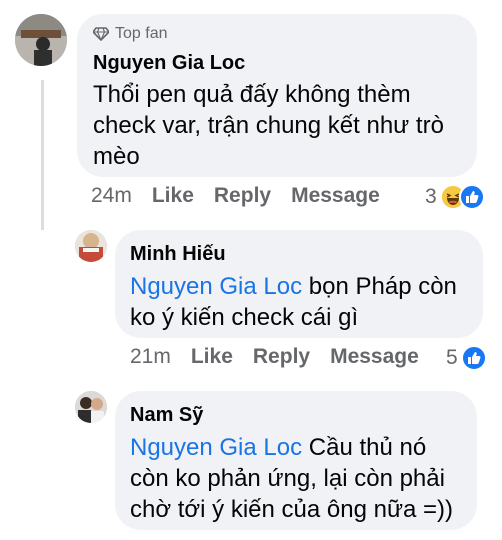  Describe the element at coordinates (111, 196) in the screenshot. I see `comment-timestamp: 24m` at that location.